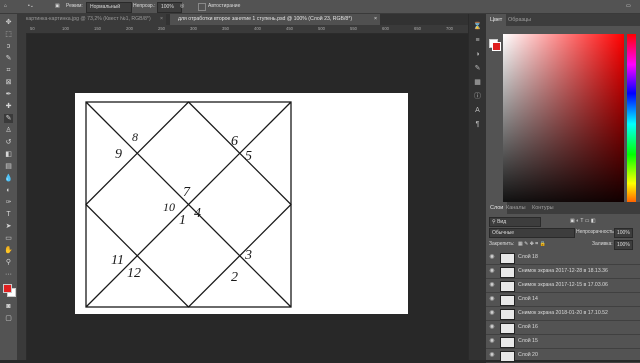  Describe the element at coordinates (8, 262) in the screenshot. I see `zoom-tool-icon: ⚲` at that location.